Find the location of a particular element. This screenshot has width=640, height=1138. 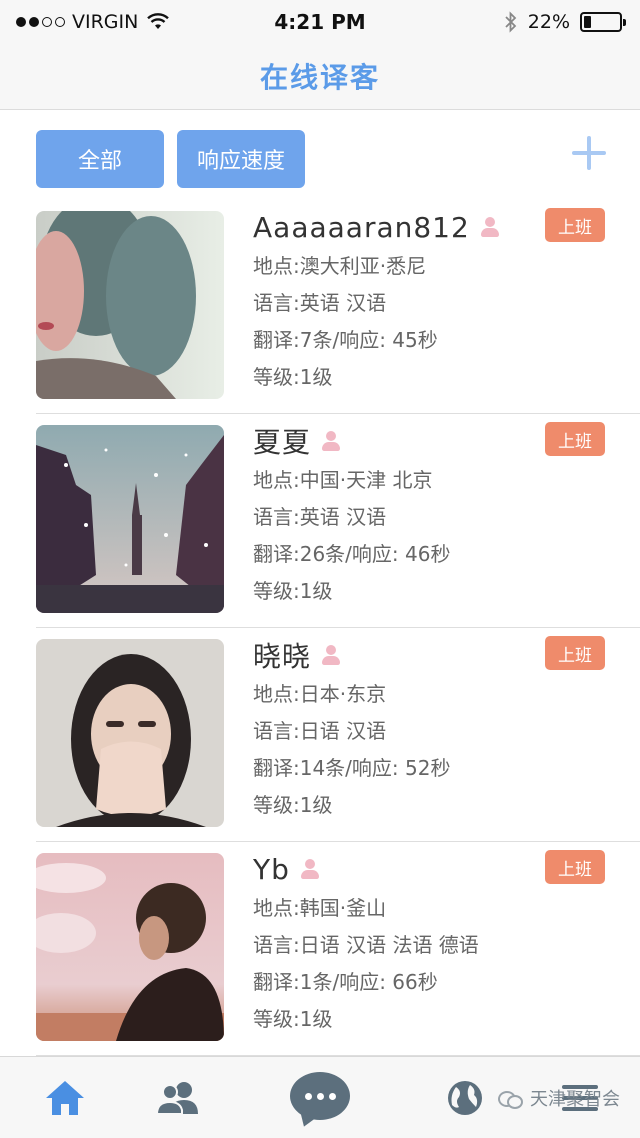

tab-chat is located at coordinates (320, 1097).